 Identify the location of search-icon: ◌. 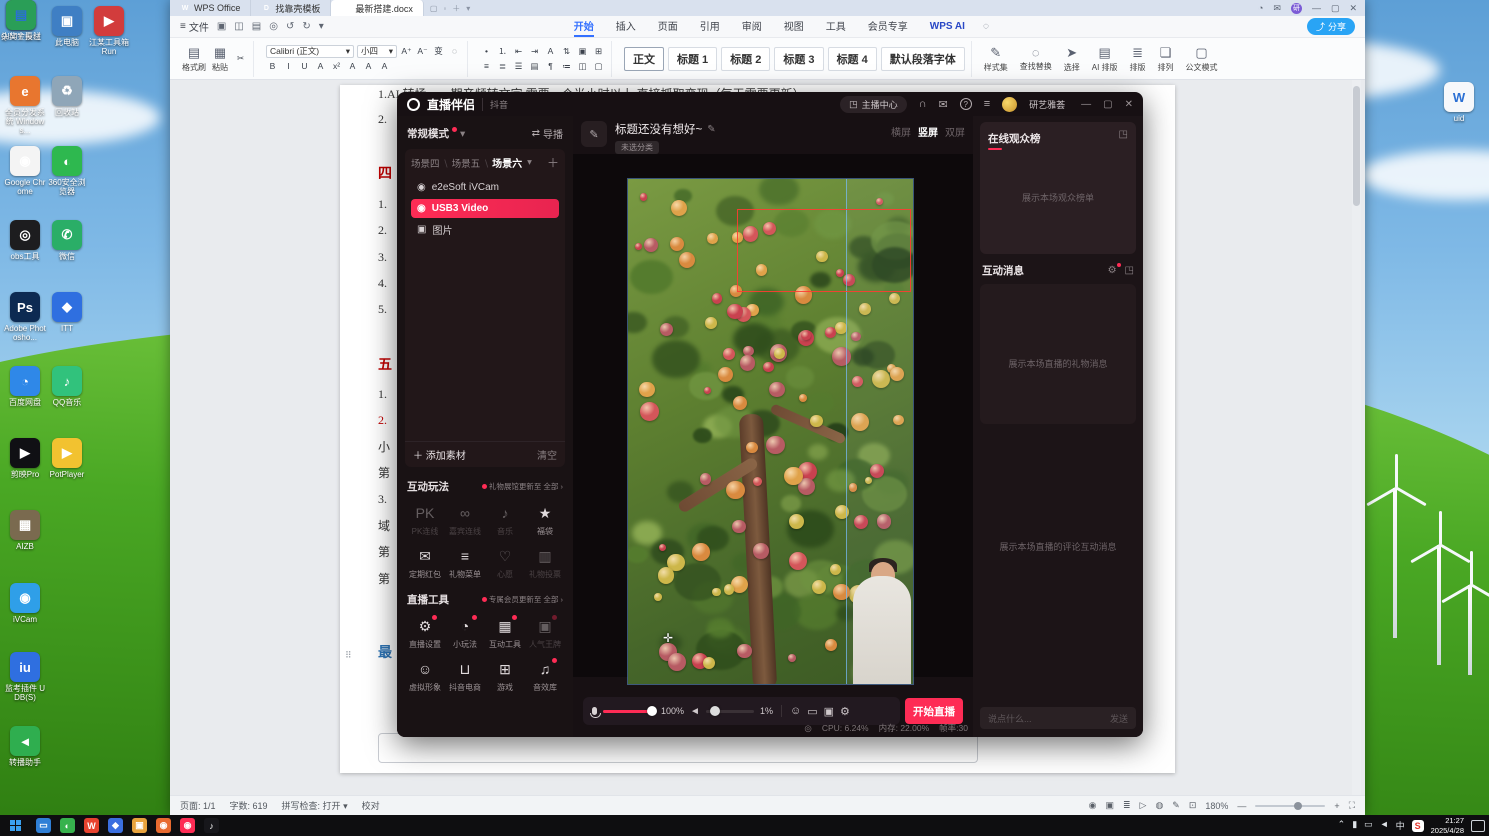
(986, 26).